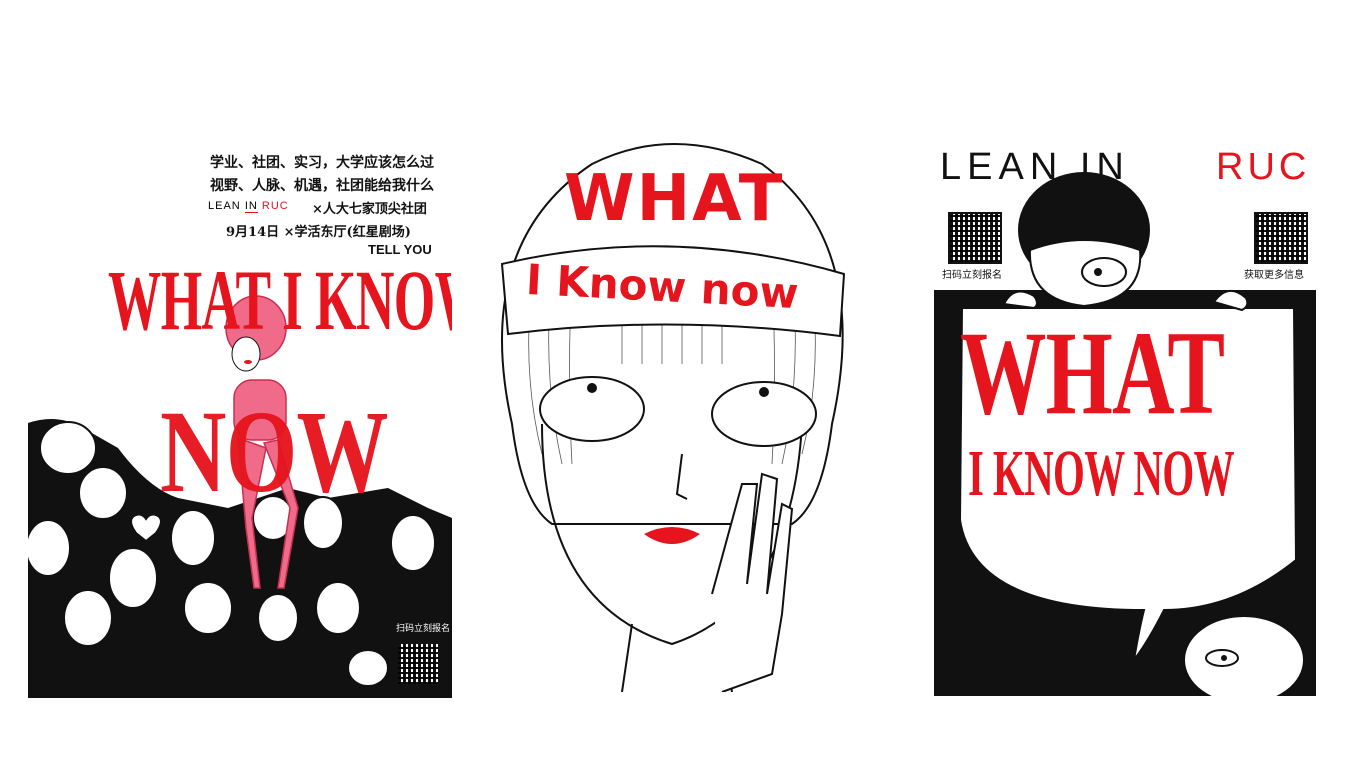 The width and height of the screenshot is (1366, 768). I want to click on title-now: NOW, so click(274, 451).